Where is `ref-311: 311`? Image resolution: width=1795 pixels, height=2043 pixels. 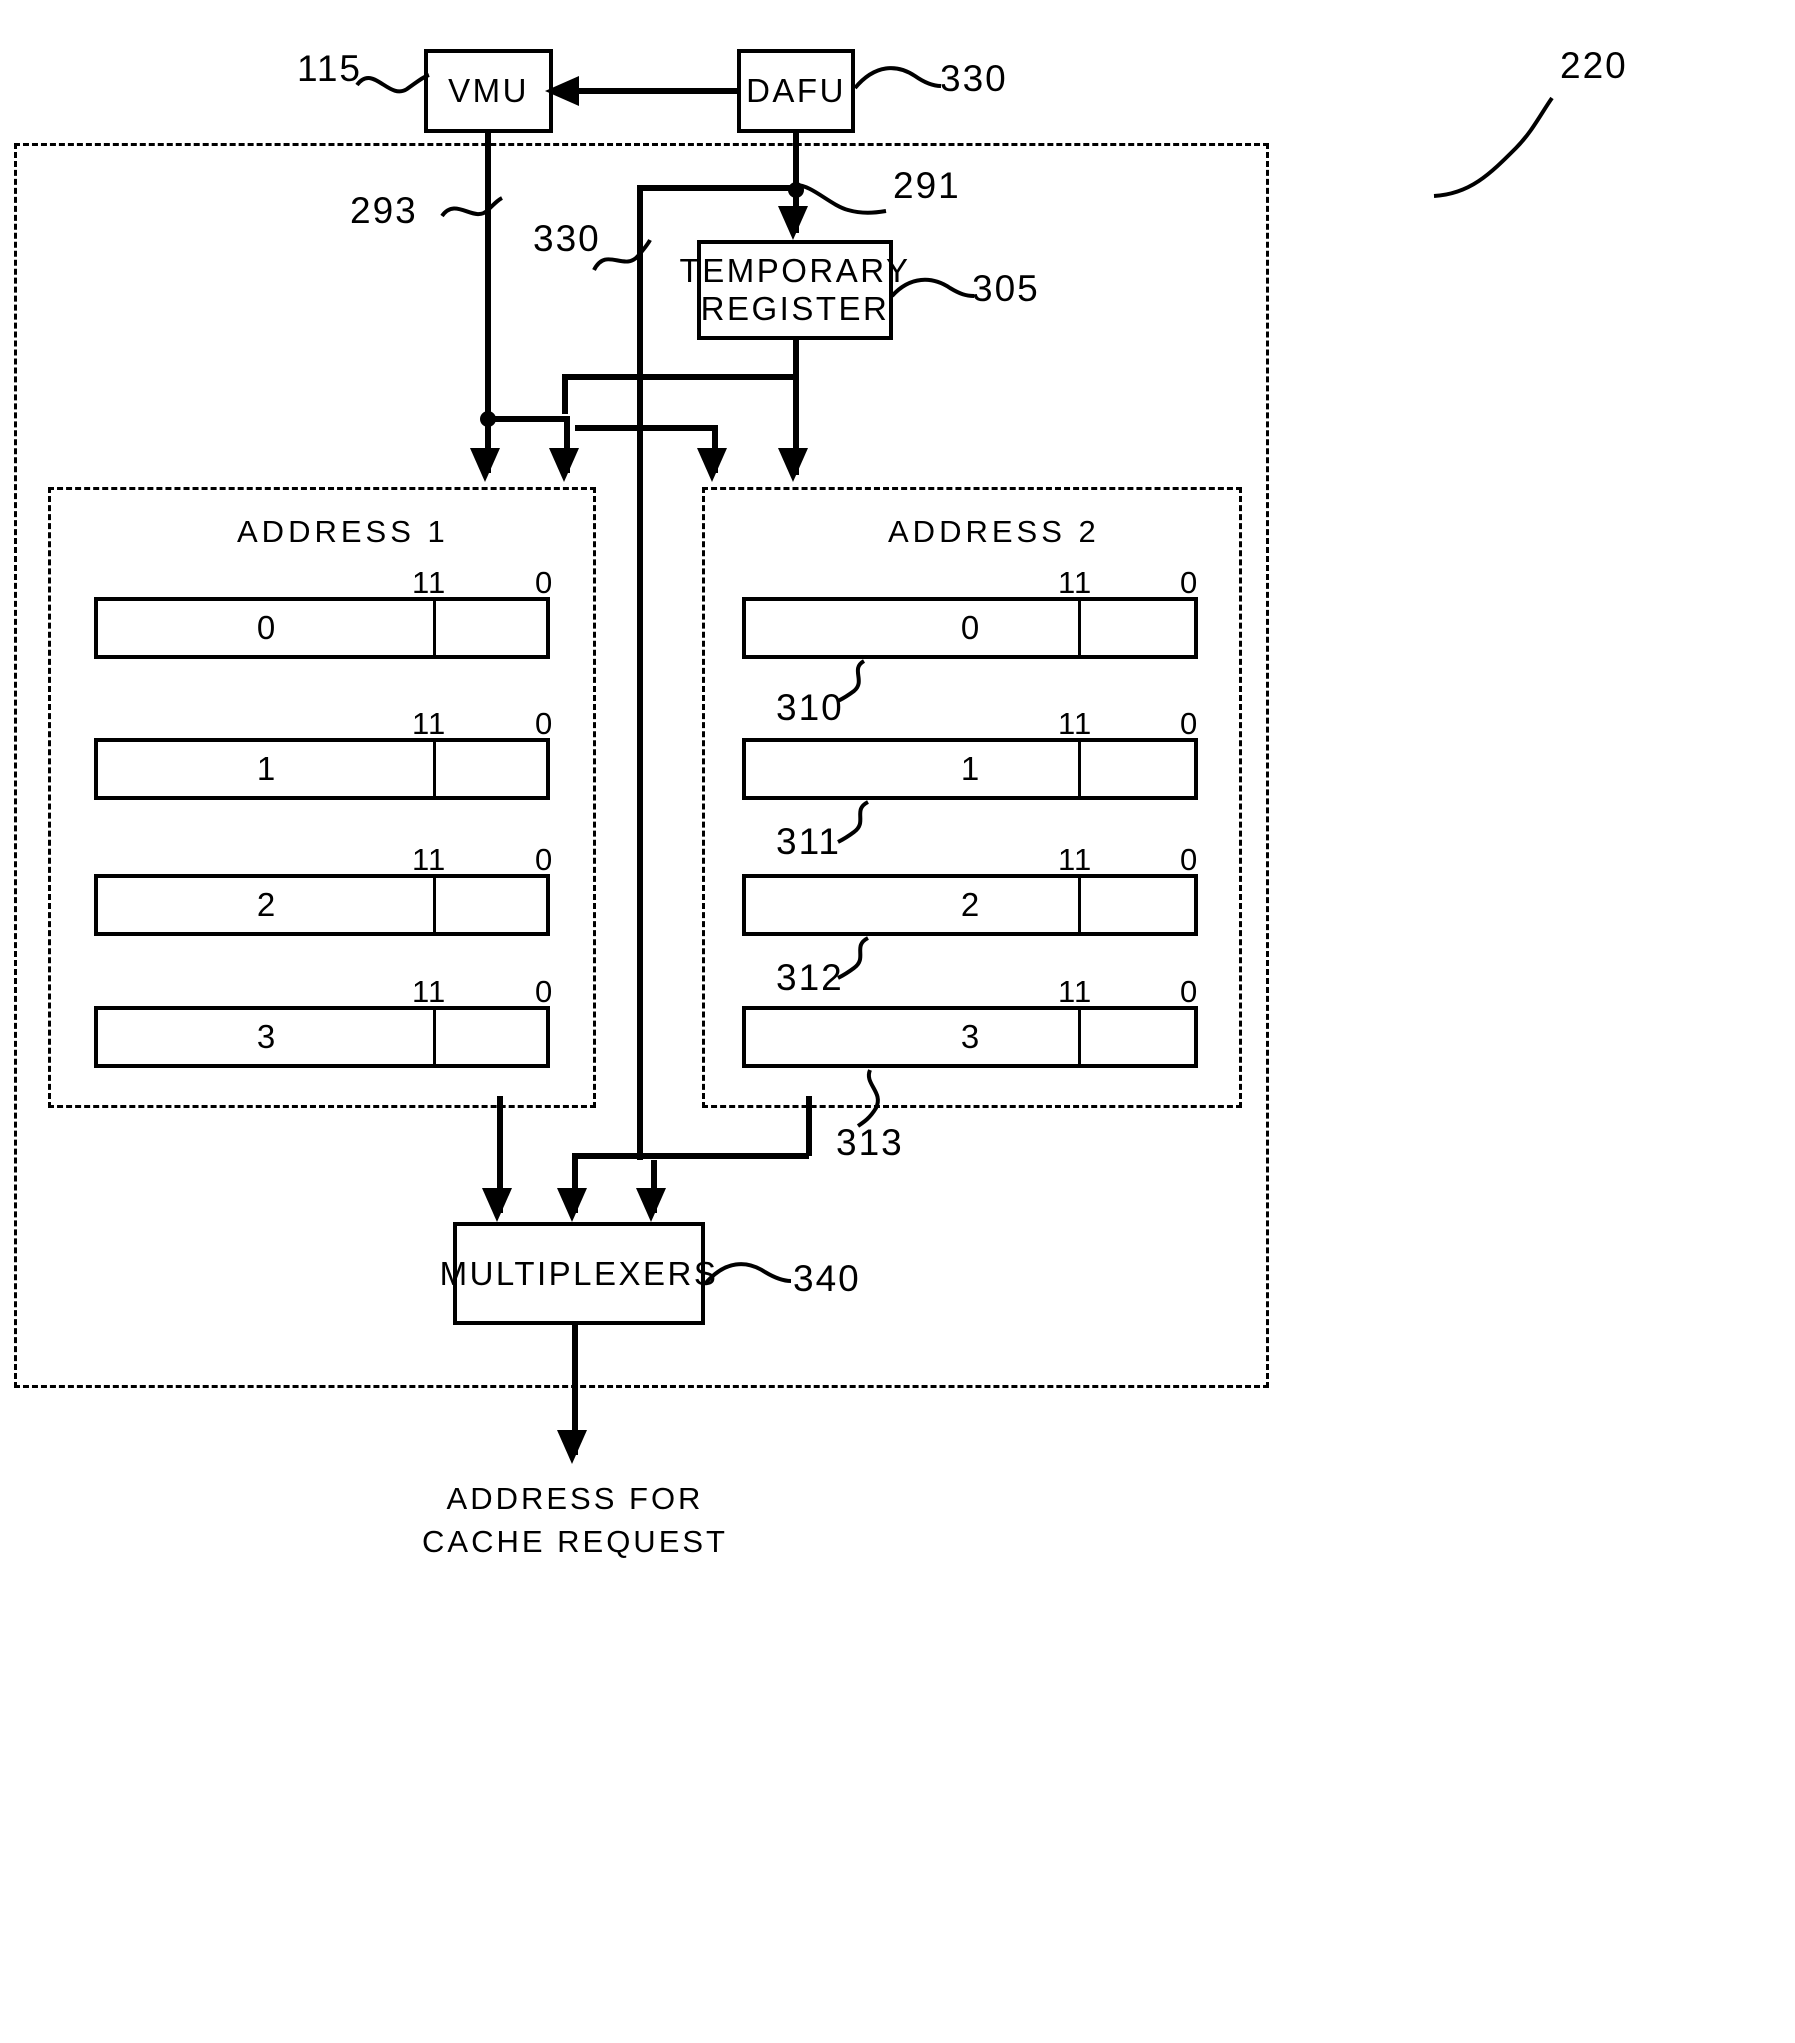 ref-311: 311 is located at coordinates (808, 841).